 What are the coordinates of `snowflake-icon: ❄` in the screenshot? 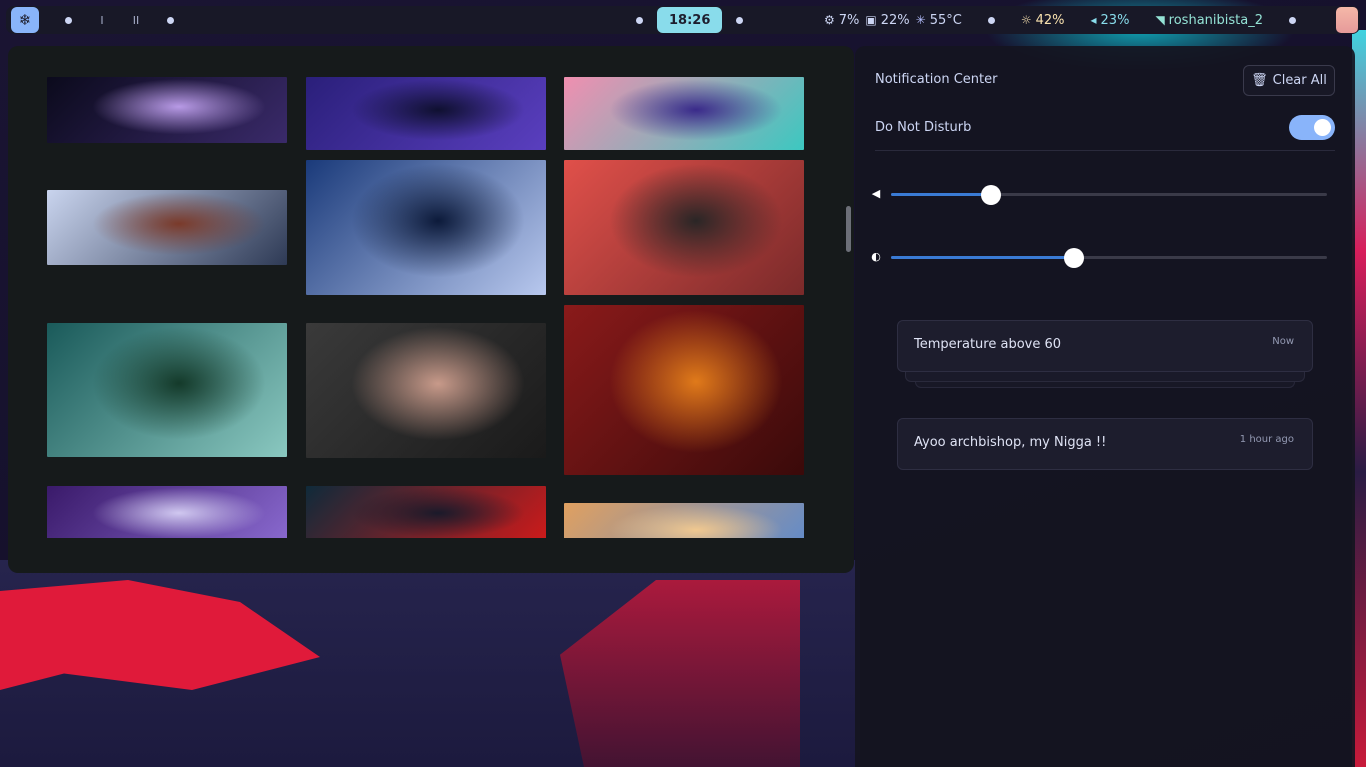 It's located at (25, 20).